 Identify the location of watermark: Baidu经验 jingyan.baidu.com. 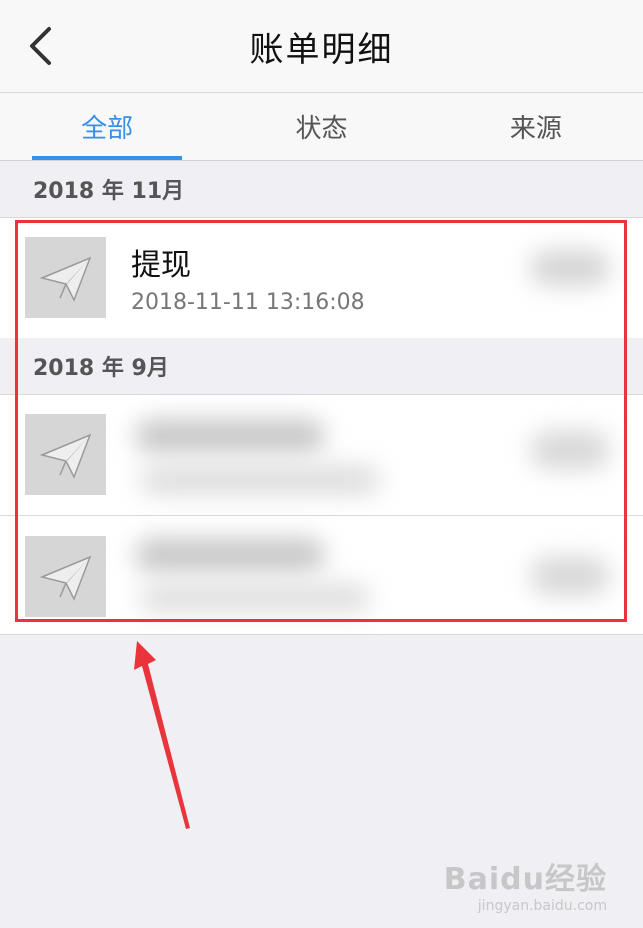
(525, 884).